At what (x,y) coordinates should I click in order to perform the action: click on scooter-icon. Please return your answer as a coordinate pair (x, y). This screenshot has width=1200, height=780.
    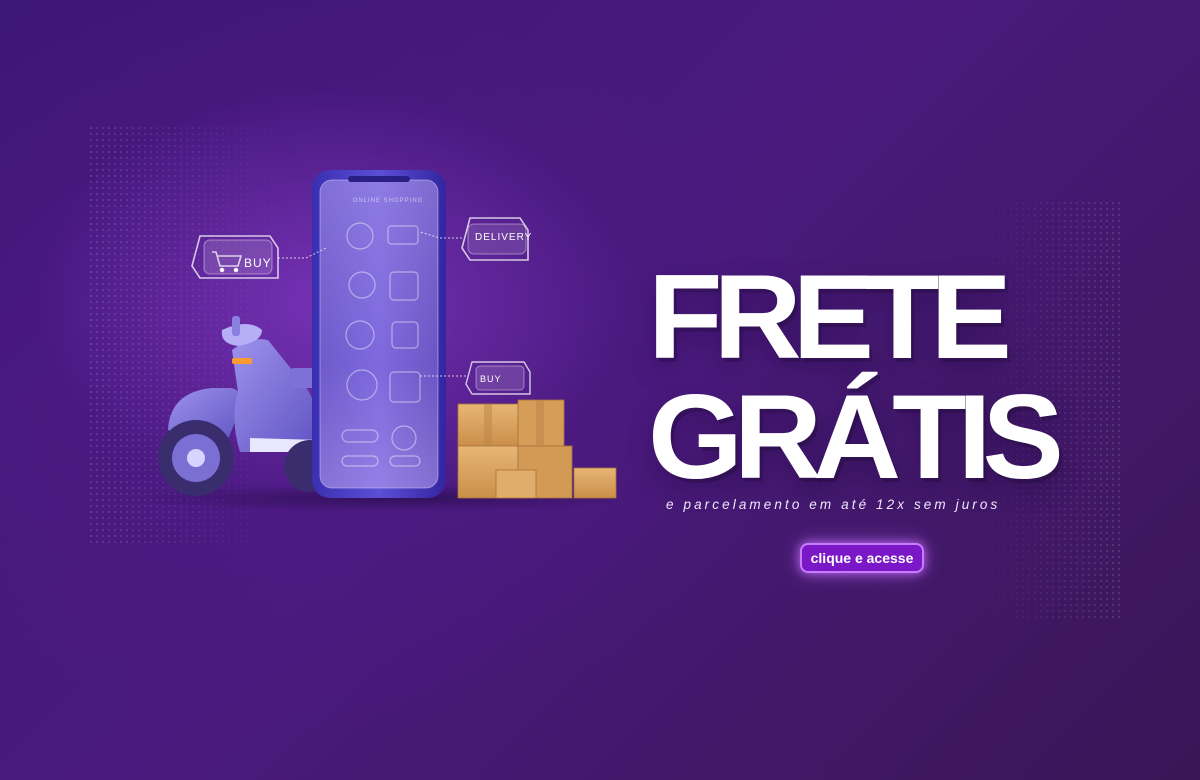
    Looking at the image, I should click on (247, 406).